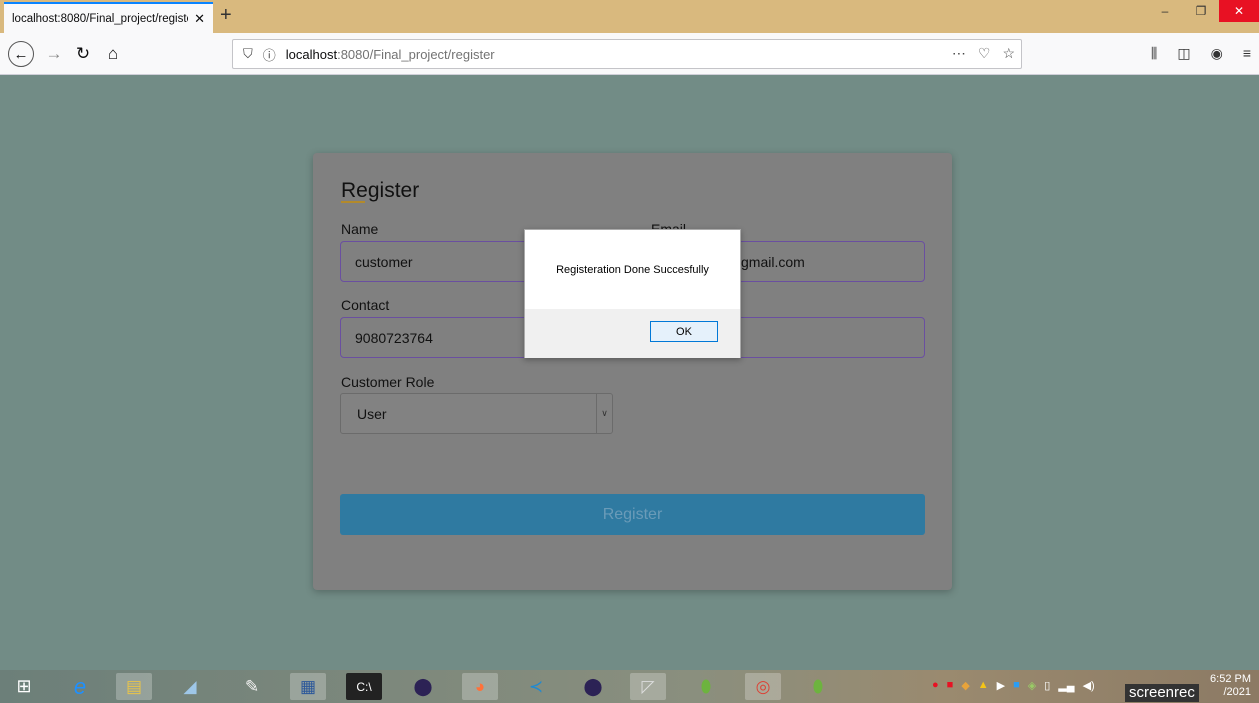 This screenshot has height=703, width=1259. I want to click on back-arrow-icon: ←, so click(21, 54).